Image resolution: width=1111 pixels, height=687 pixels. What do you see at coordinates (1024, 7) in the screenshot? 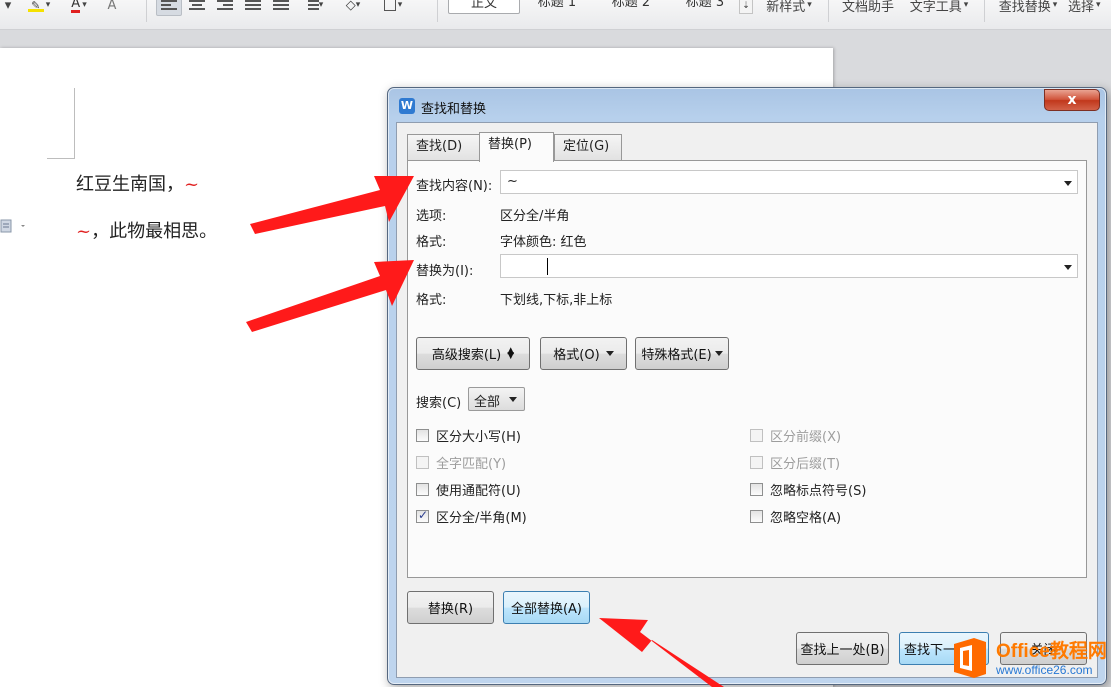
I see `find-replace-label: 查找替换` at bounding box center [1024, 7].